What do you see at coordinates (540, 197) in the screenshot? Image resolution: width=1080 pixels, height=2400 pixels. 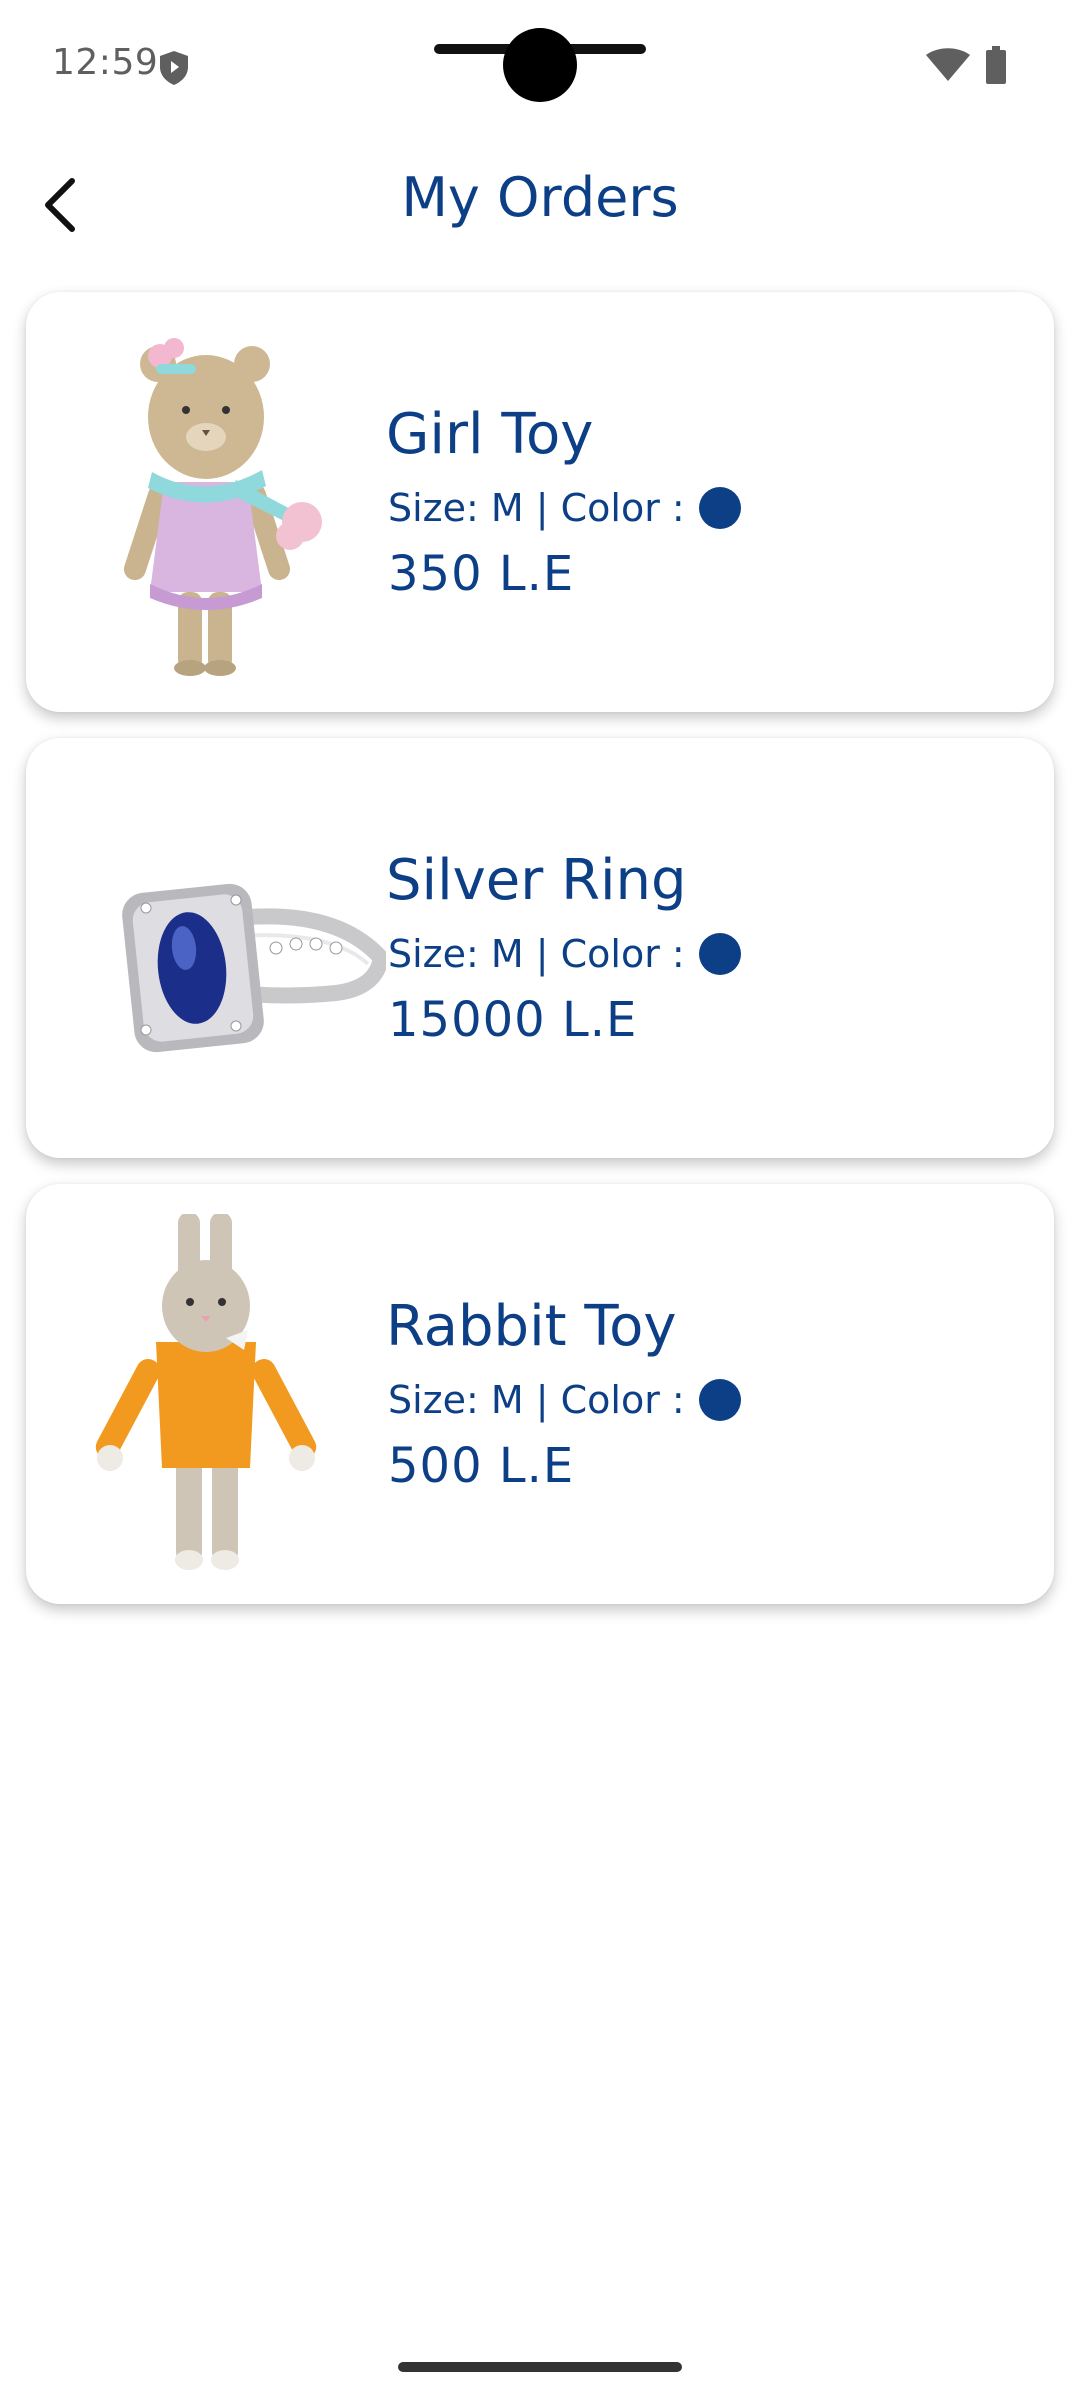 I see `page-title: My Orders` at bounding box center [540, 197].